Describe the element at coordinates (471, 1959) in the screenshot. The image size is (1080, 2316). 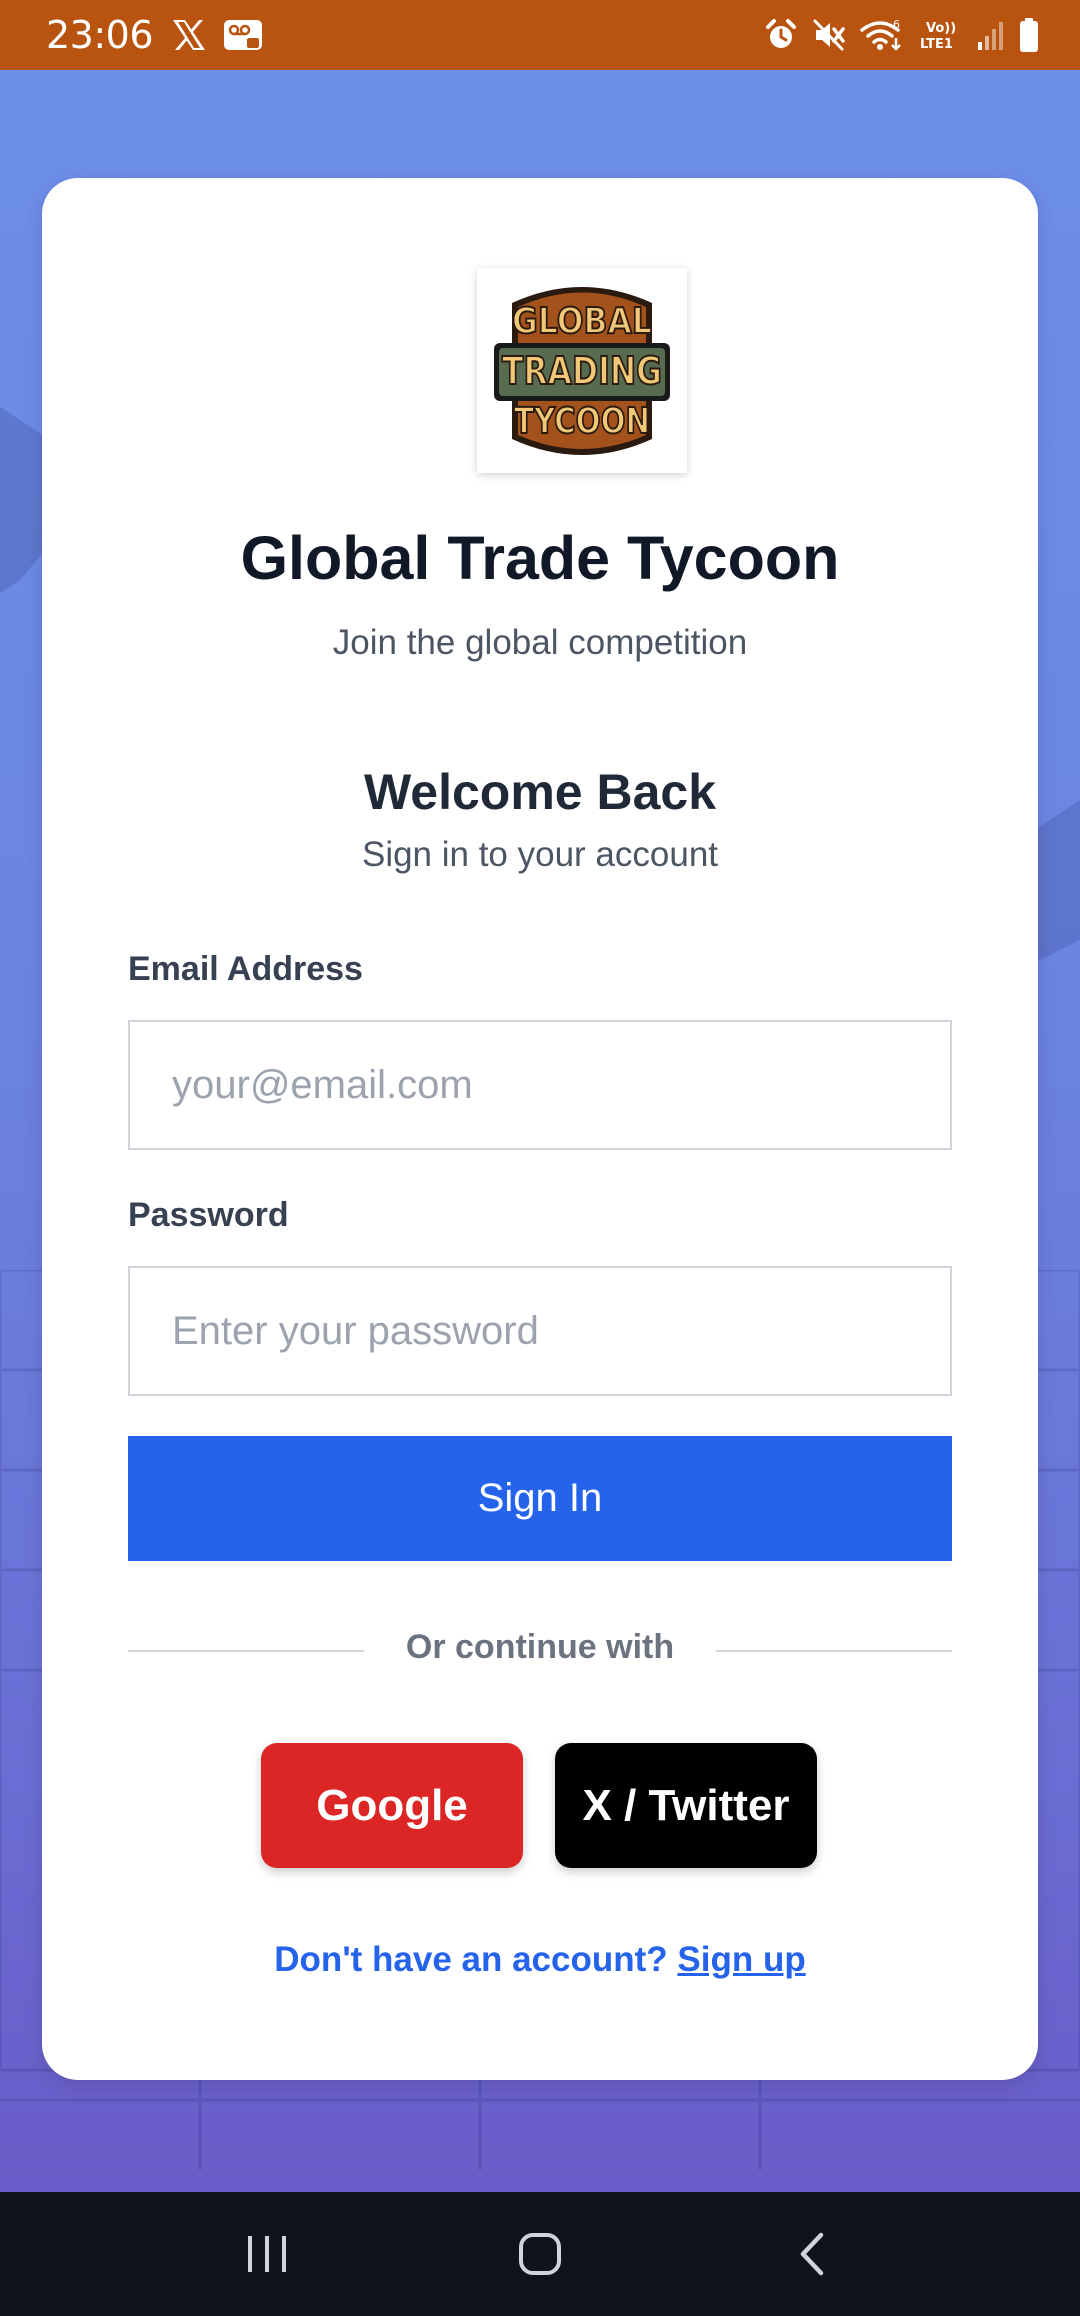
I see `signup-prompt: Don't have an account?` at that location.